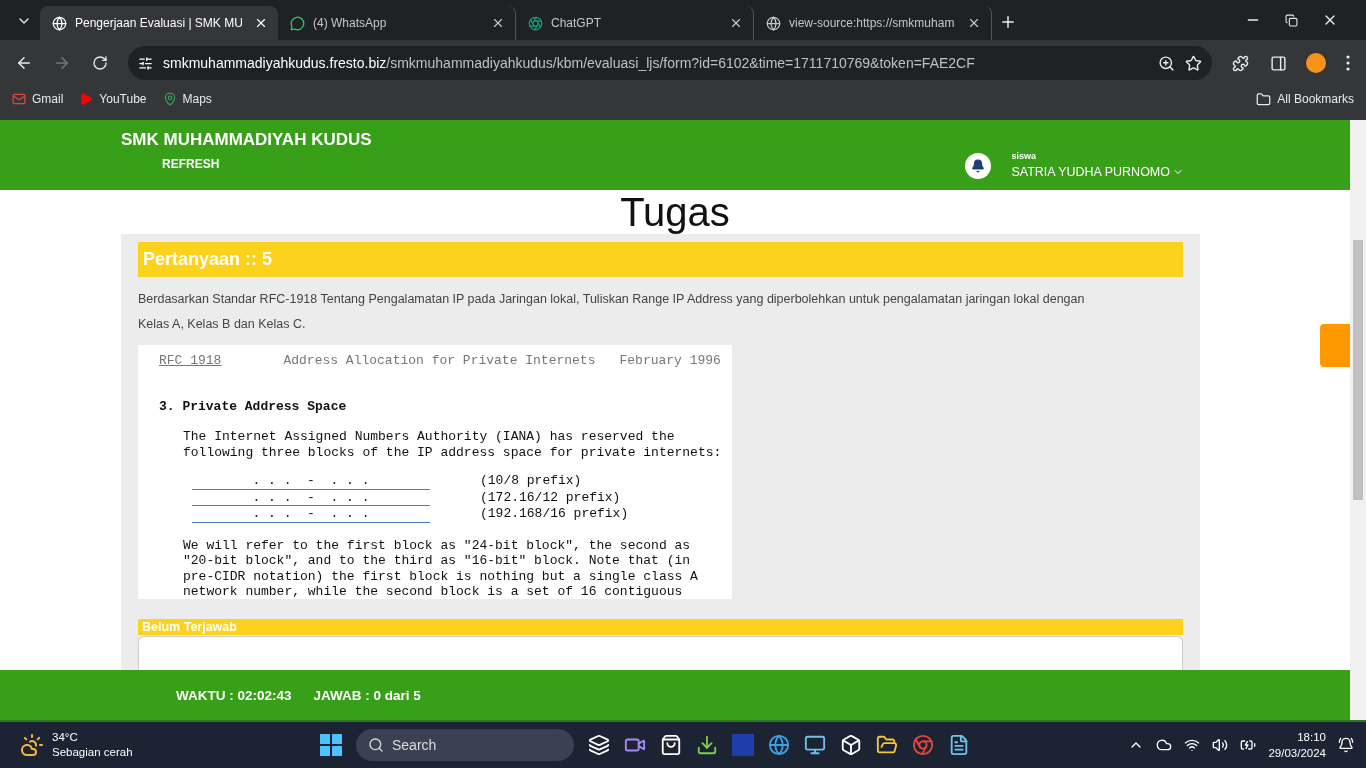  What do you see at coordinates (1291, 20) in the screenshot?
I see `restore-icon` at bounding box center [1291, 20].